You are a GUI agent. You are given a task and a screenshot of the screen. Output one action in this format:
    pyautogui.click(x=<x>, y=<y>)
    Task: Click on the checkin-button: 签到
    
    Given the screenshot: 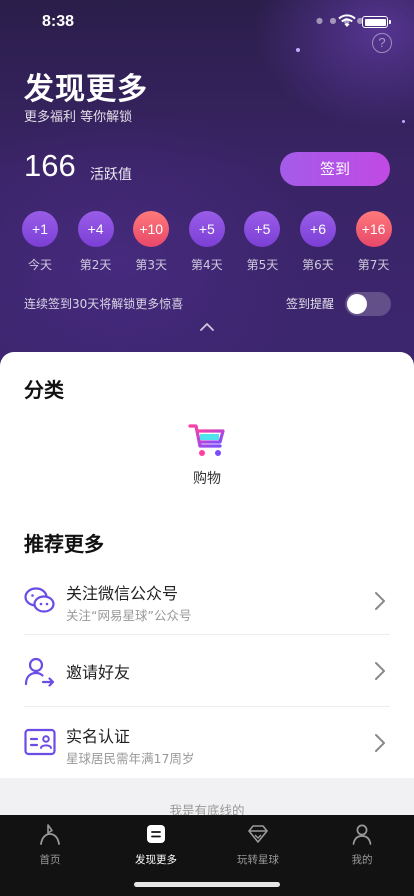 What is the action you would take?
    pyautogui.click(x=335, y=169)
    